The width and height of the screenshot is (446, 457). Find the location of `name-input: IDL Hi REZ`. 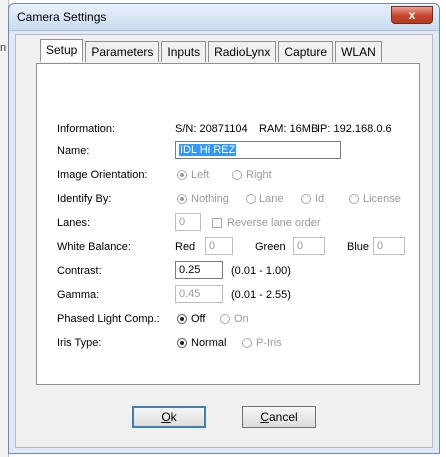

name-input: IDL Hi REZ is located at coordinates (258, 150).